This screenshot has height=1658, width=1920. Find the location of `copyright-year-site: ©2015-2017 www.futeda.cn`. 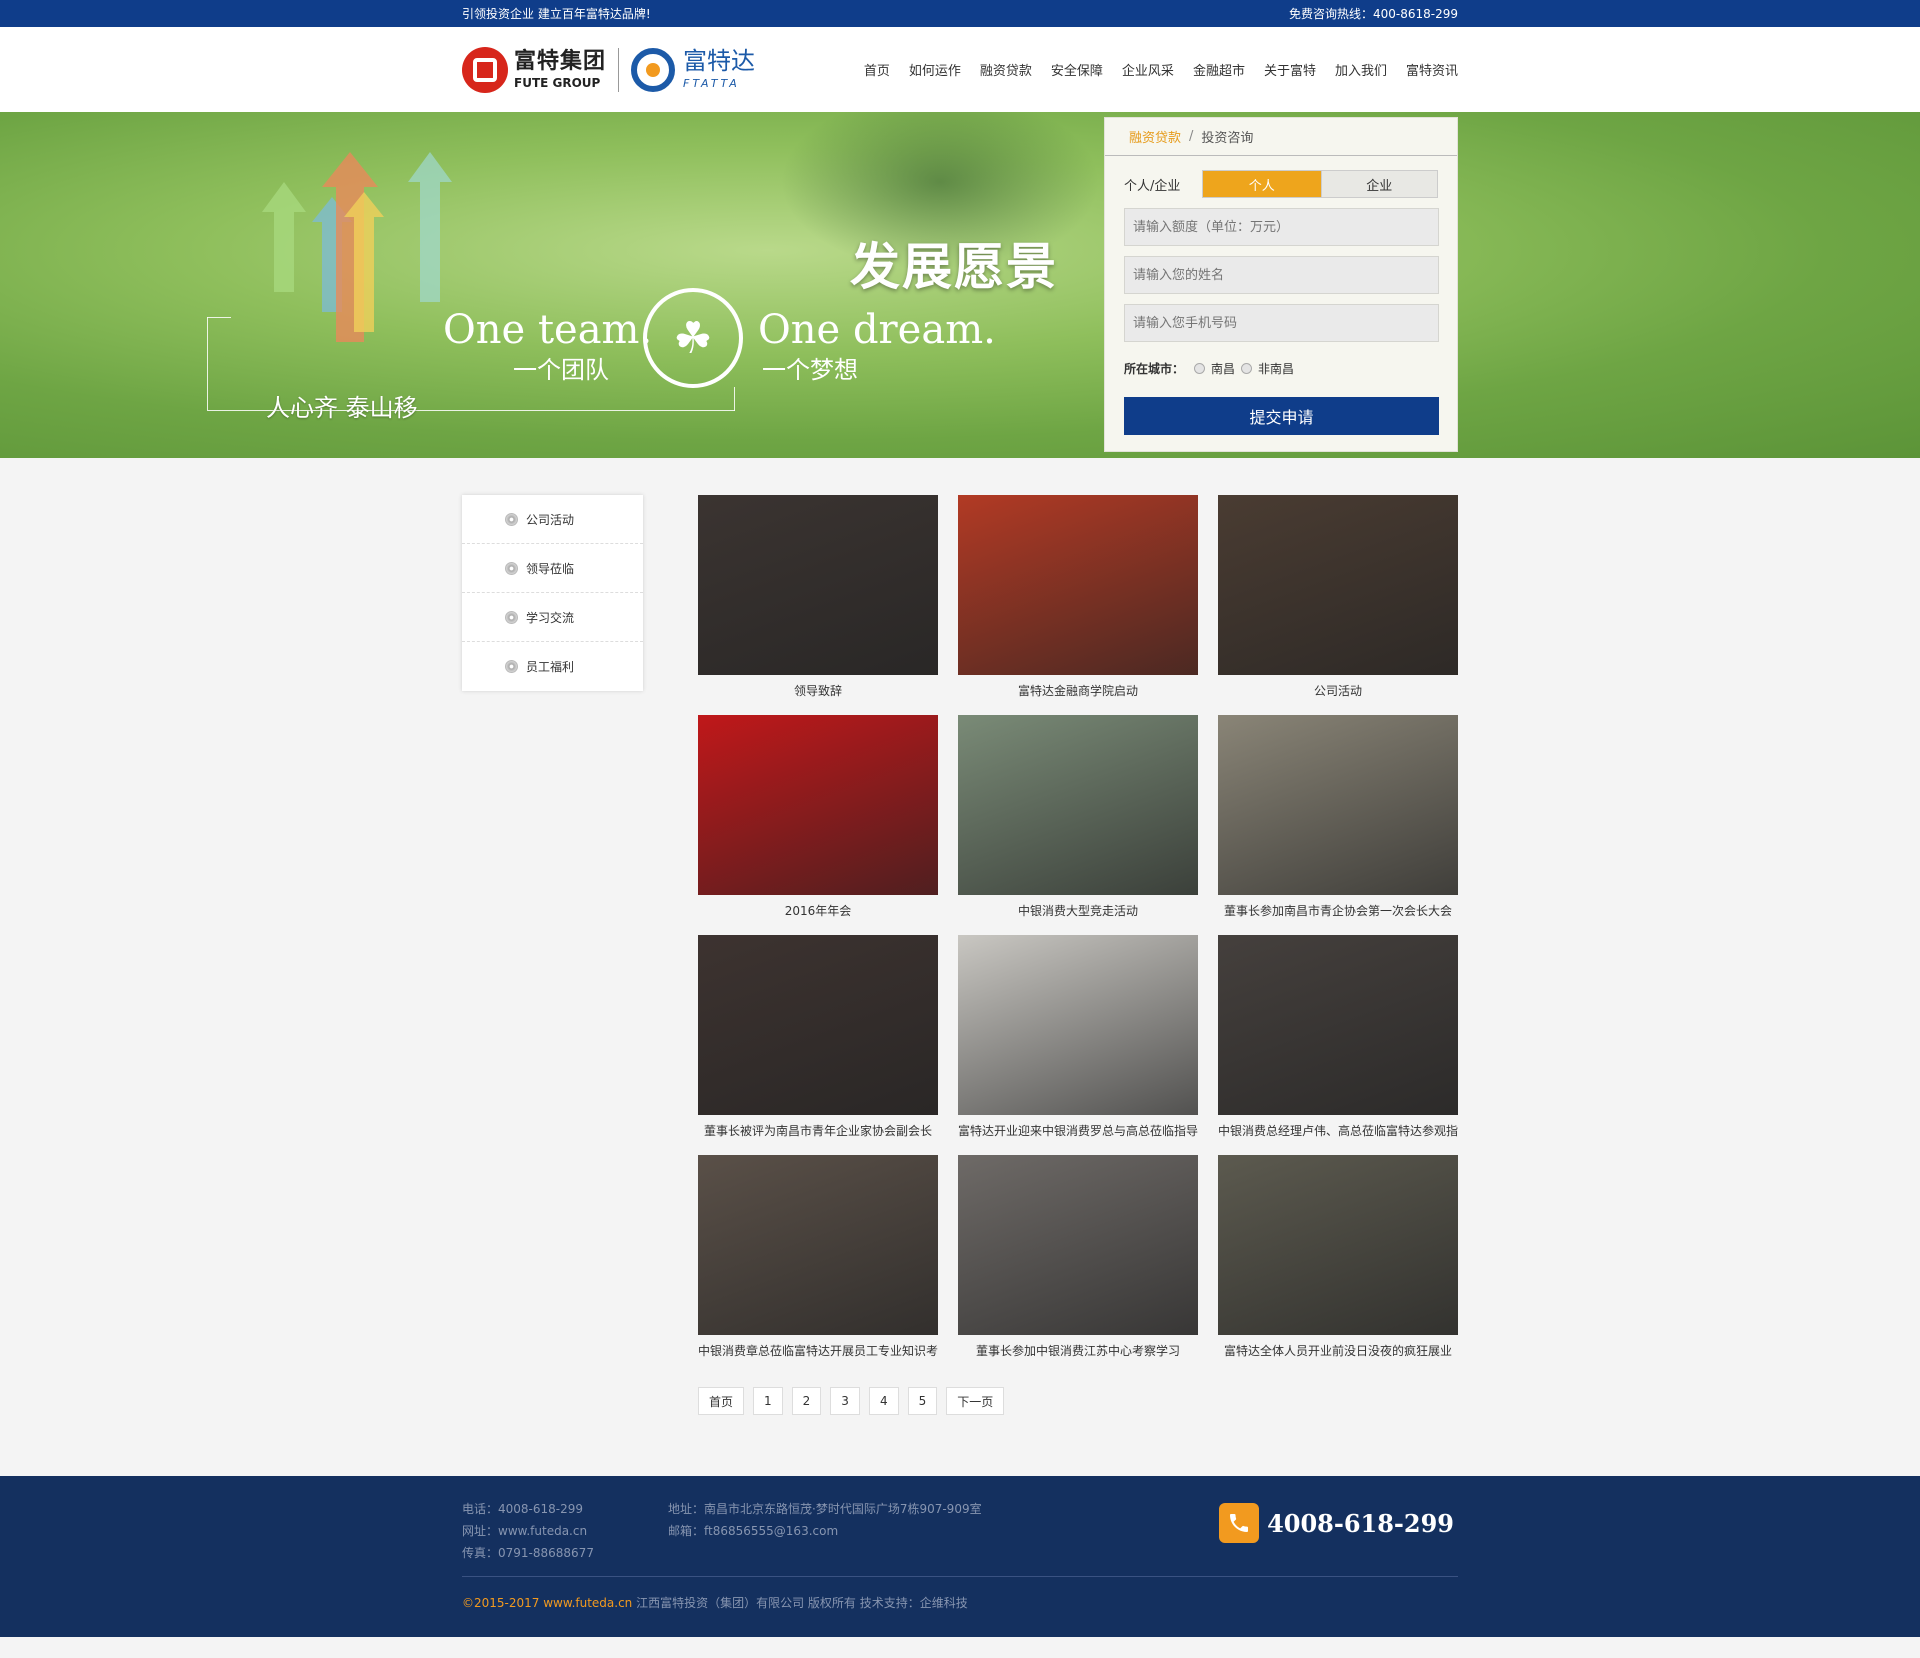

copyright-year-site: ©2015-2017 www.futeda.cn is located at coordinates (547, 1603).